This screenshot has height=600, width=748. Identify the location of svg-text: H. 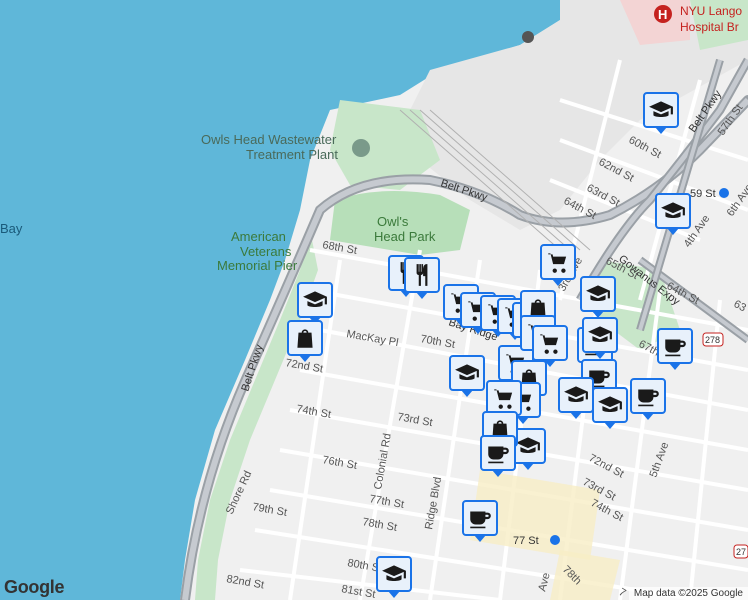
(662, 14).